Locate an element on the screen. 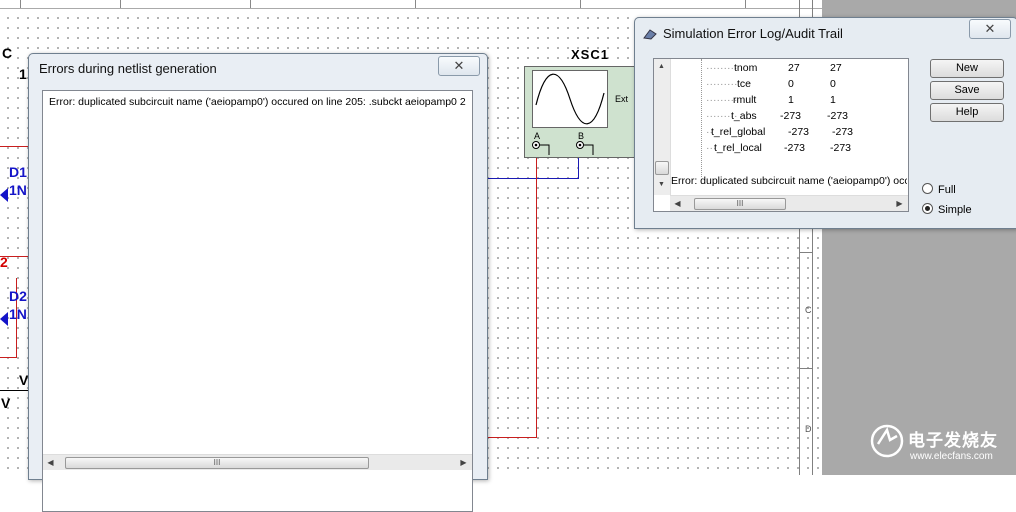 The height and width of the screenshot is (512, 1016). tree-row: ··· t_rel_local -273 -273 is located at coordinates (778, 148).